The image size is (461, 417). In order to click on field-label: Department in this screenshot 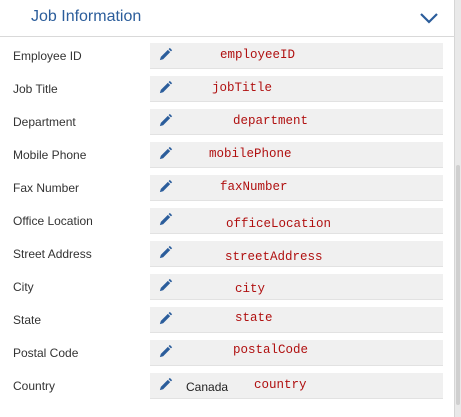, I will do `click(44, 122)`.